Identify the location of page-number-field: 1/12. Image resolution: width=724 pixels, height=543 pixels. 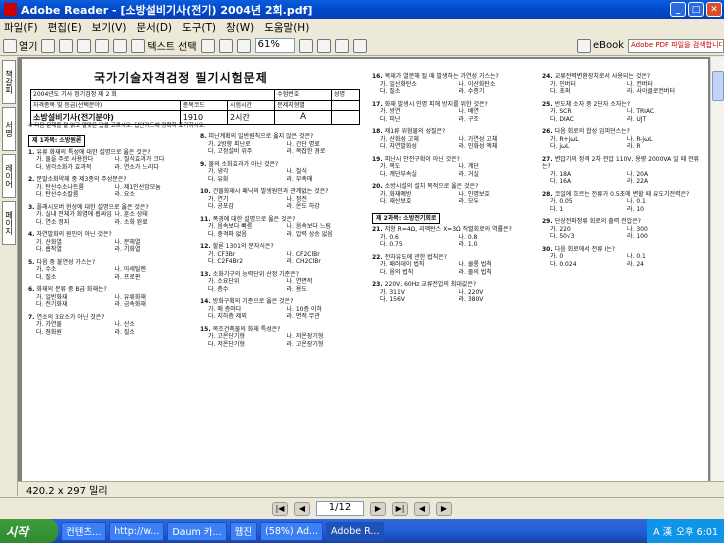
(340, 508).